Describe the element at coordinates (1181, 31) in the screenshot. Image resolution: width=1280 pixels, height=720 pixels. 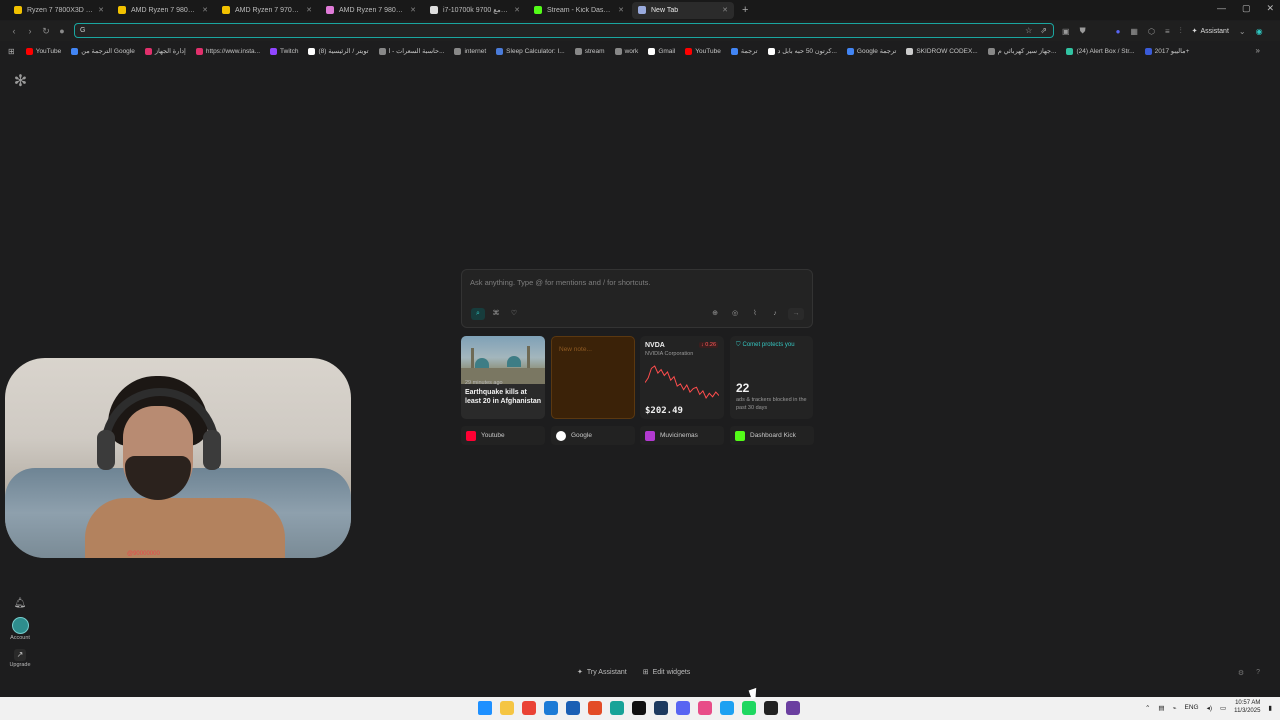
I see `audio-icon: ⫶` at that location.